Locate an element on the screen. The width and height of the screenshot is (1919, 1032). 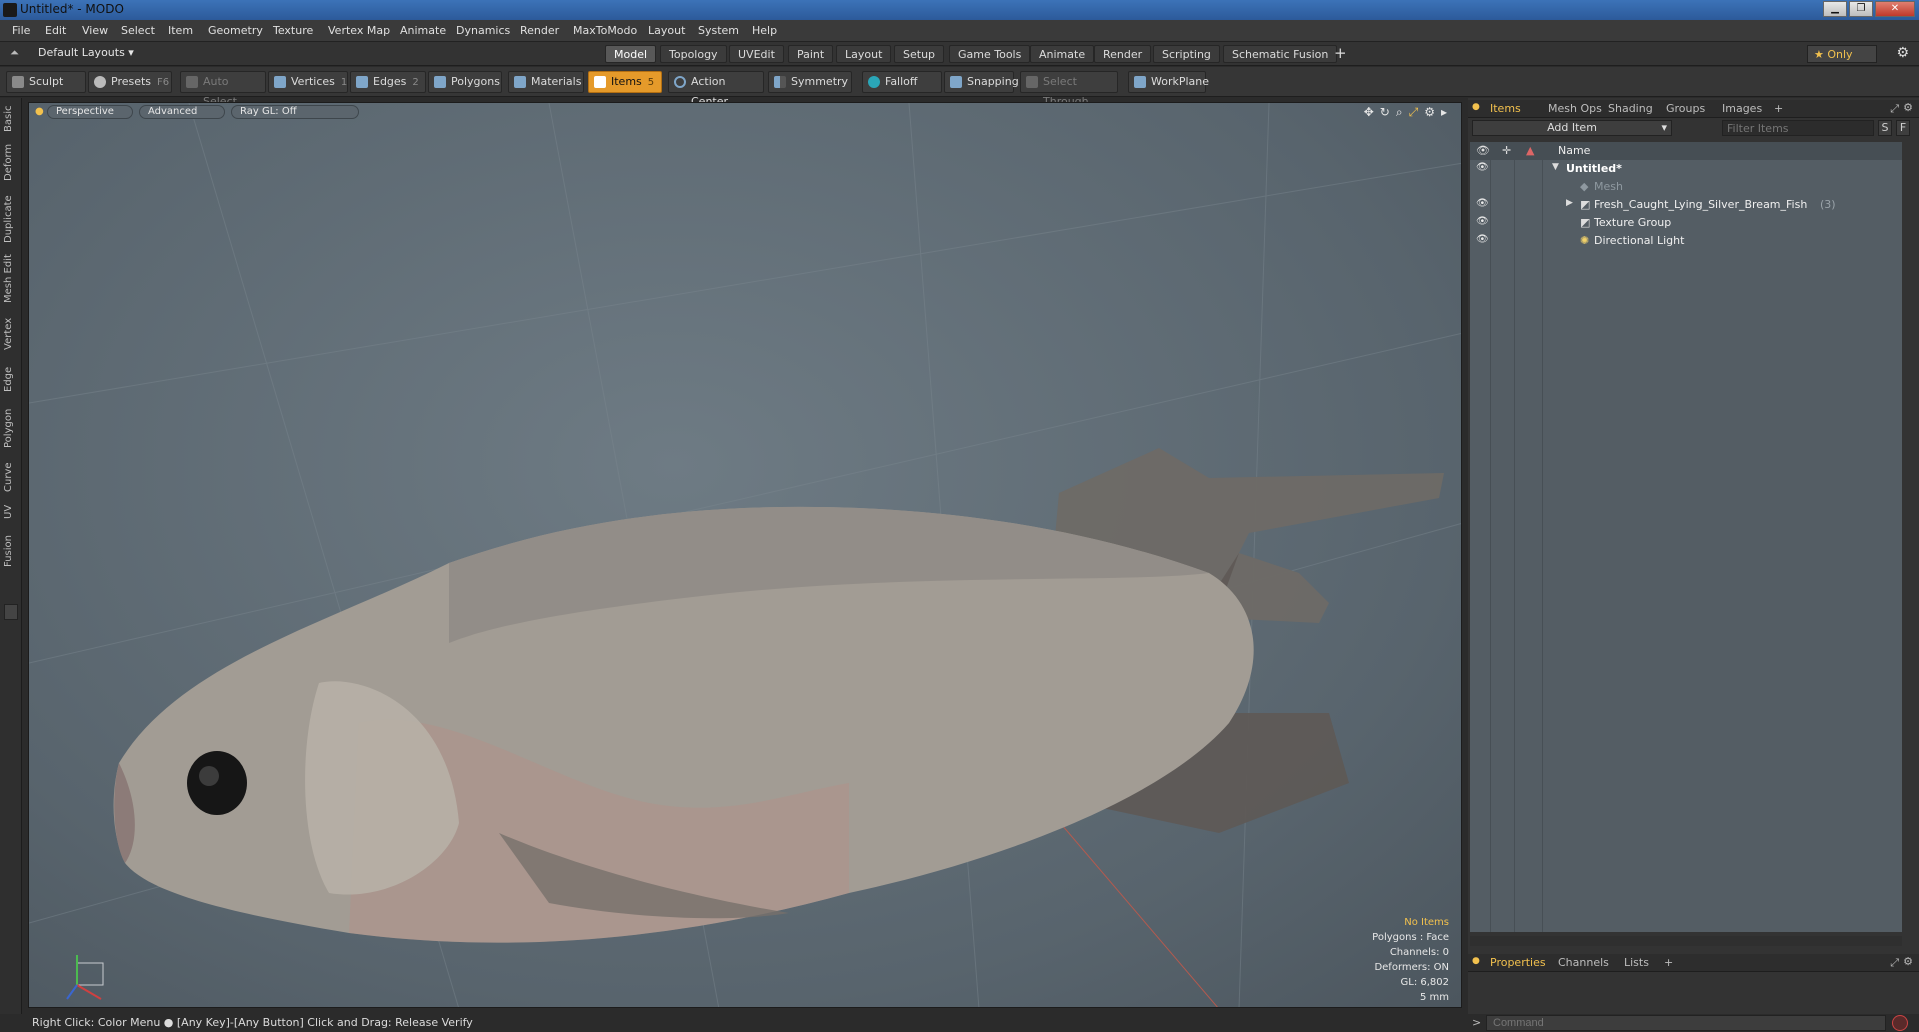
materials-button: Materials is located at coordinates (546, 82).